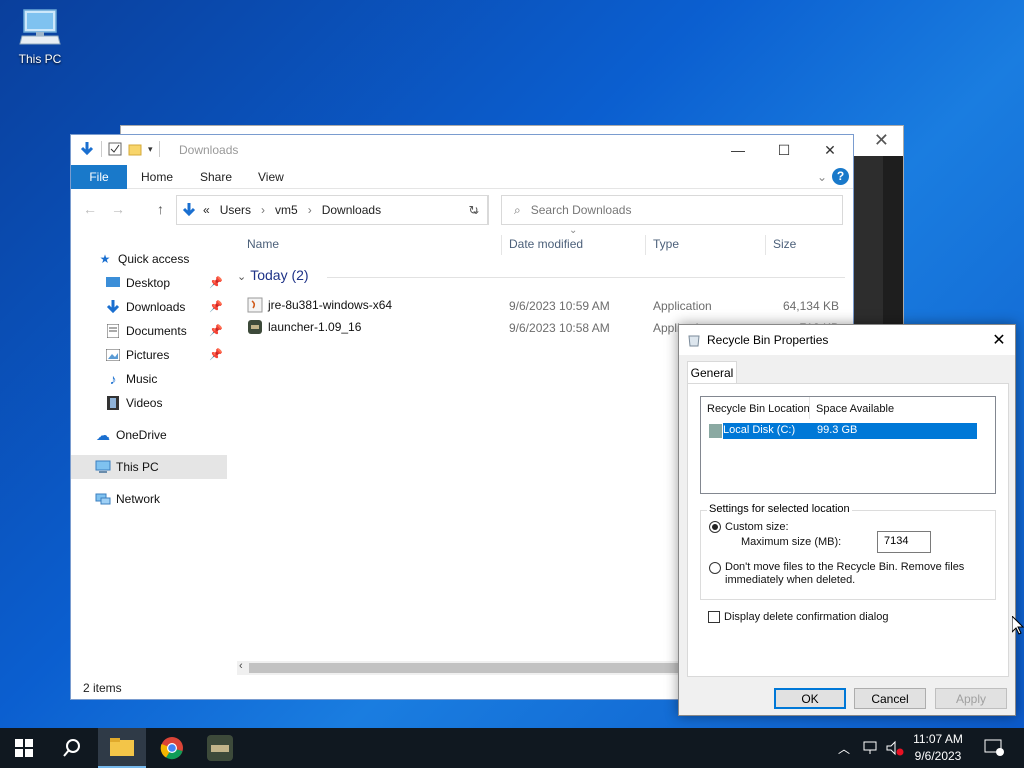 The image size is (1024, 768). I want to click on download-arrow-icon, so click(87, 149).